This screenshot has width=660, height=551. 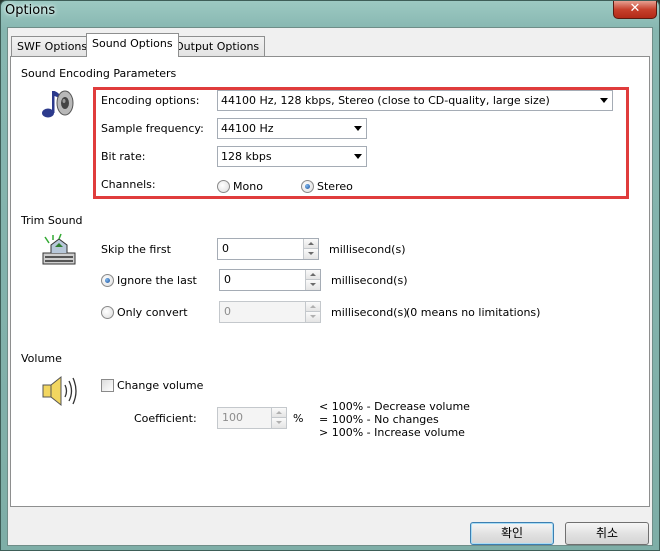 I want to click on percent-sign: %, so click(x=298, y=418).